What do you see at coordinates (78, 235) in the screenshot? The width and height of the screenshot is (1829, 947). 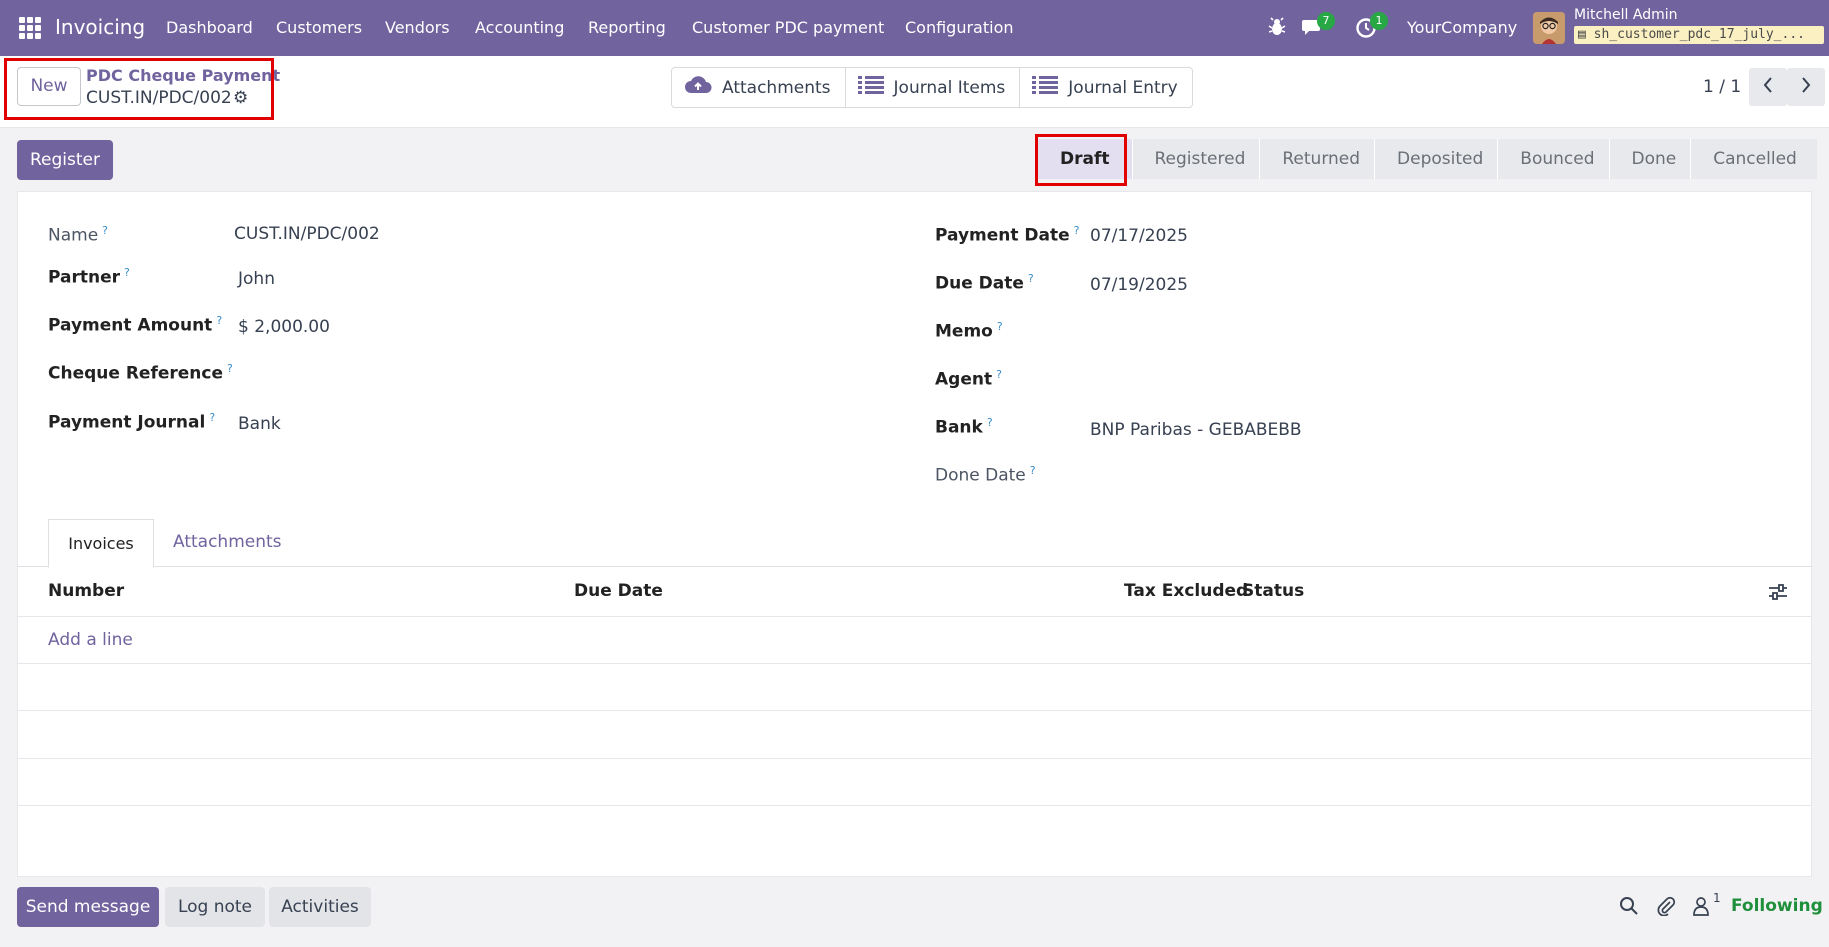 I see `name-label: Name?` at bounding box center [78, 235].